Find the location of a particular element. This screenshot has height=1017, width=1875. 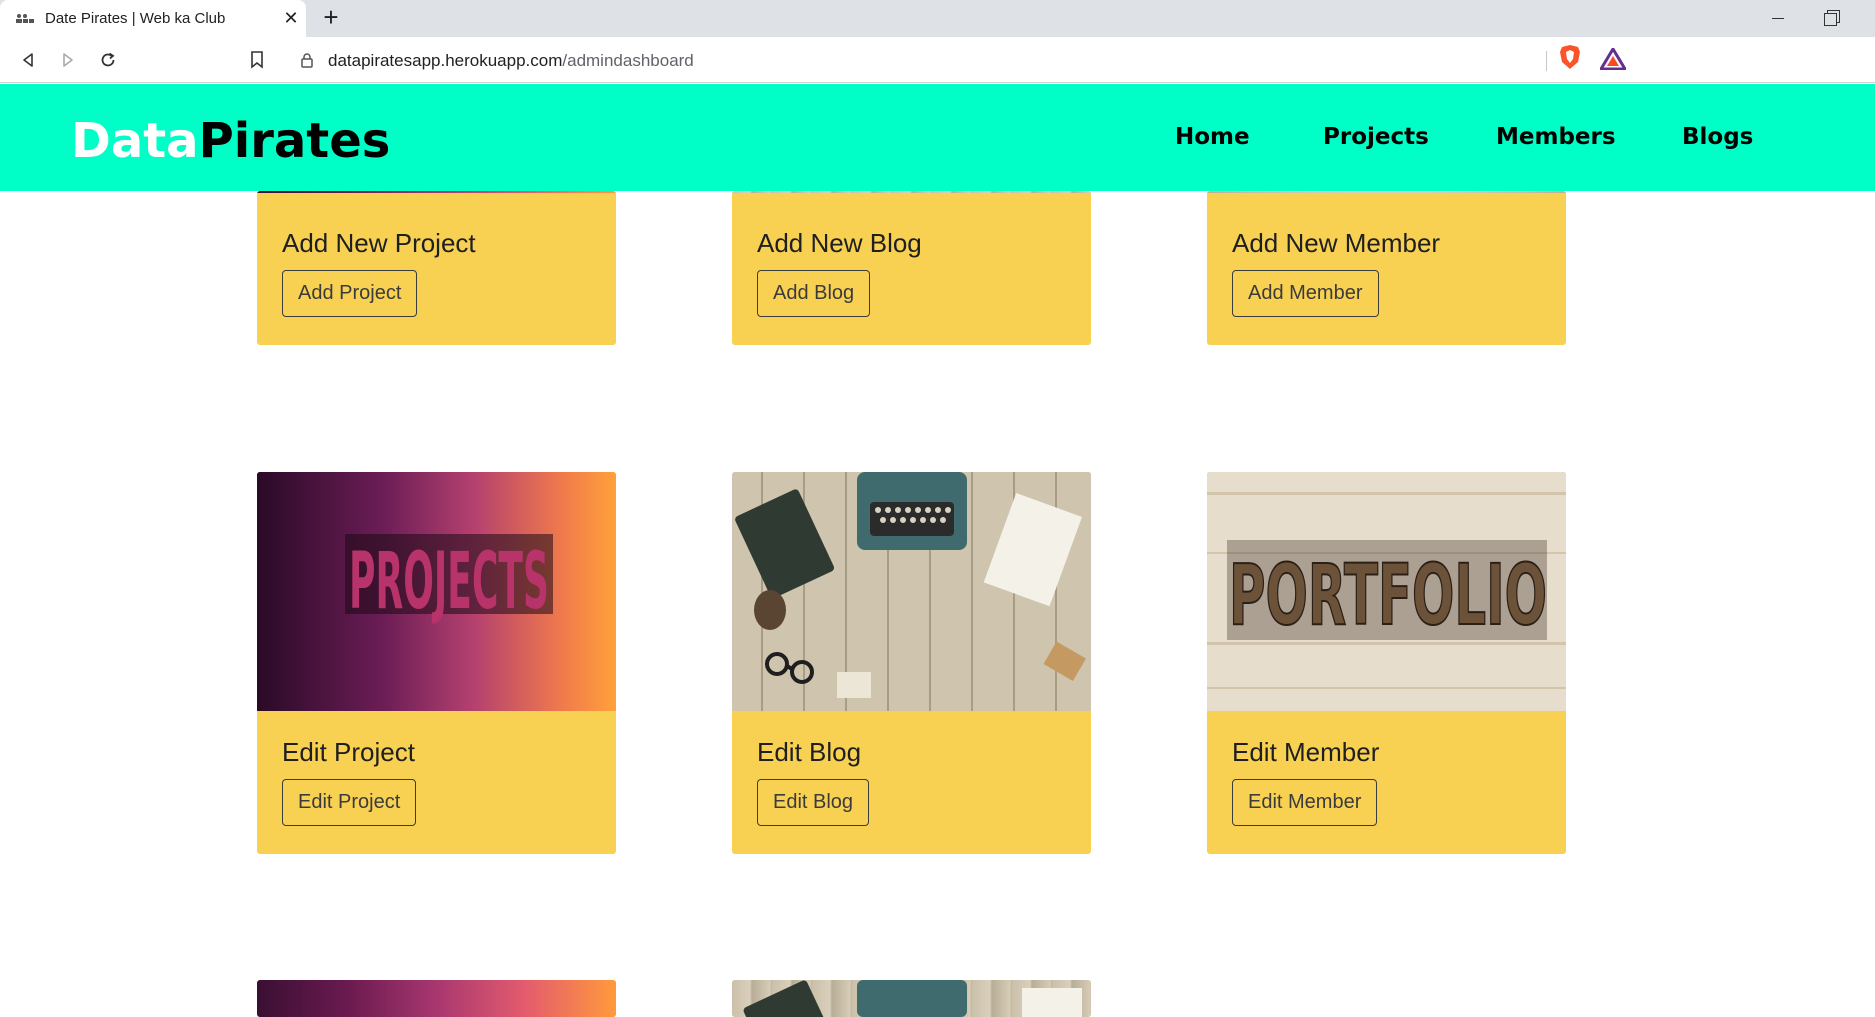

tab-title: Date Pirates | Web ka Club is located at coordinates (135, 18).